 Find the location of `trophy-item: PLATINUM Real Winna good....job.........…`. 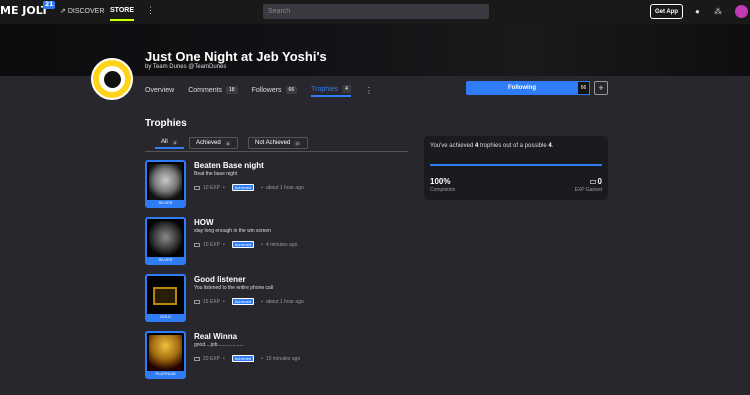

trophy-item: PLATINUM Real Winna good....job.........… is located at coordinates (295, 356).